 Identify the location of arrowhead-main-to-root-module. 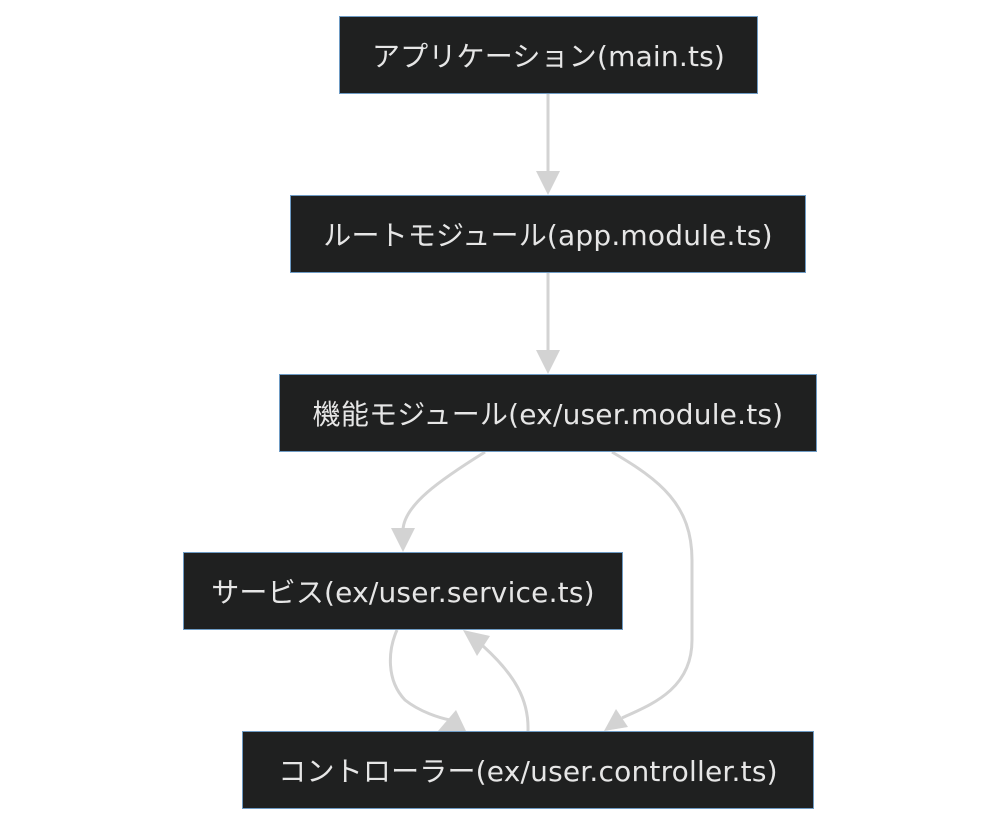
(548, 183).